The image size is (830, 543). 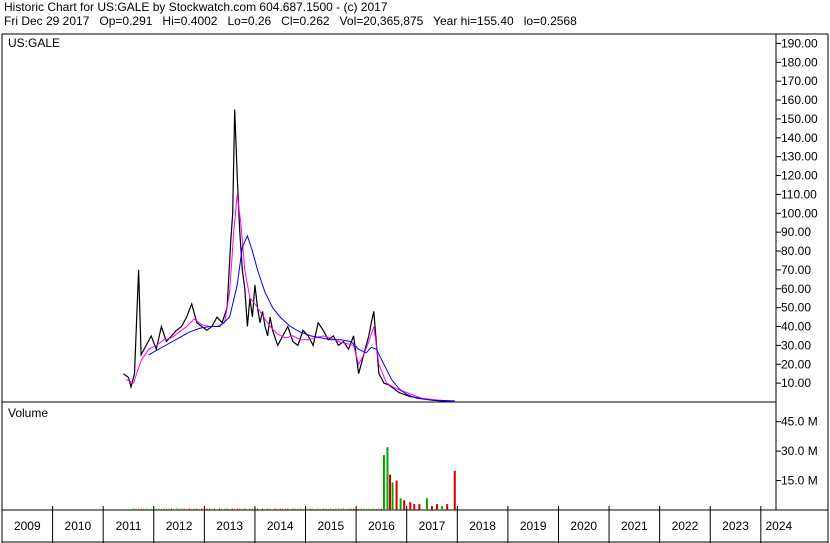 I want to click on price-ytick-label: 150.00, so click(x=799, y=119).